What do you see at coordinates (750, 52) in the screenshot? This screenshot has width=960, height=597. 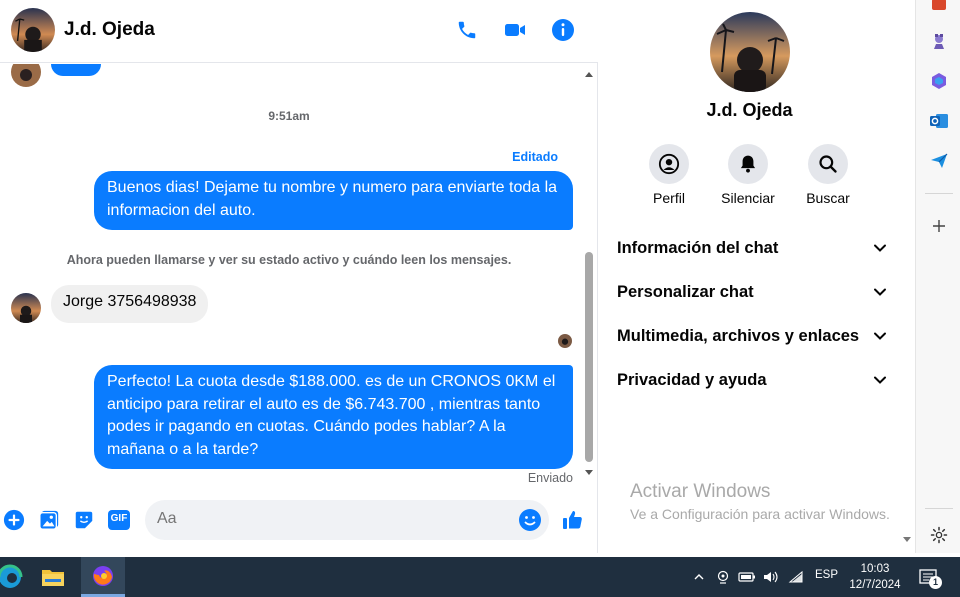 I see `profile-avatar` at bounding box center [750, 52].